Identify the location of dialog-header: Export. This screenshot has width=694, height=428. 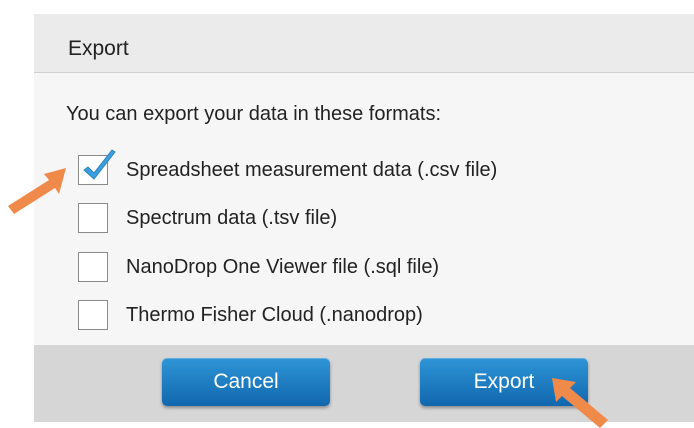
(364, 43).